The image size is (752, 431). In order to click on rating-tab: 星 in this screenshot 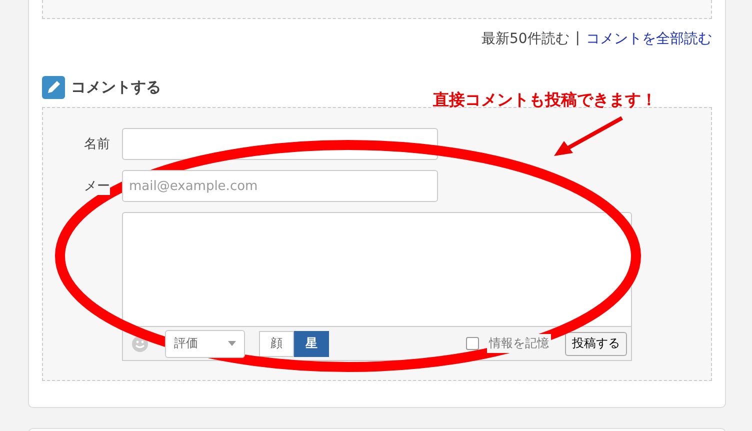, I will do `click(311, 343)`.